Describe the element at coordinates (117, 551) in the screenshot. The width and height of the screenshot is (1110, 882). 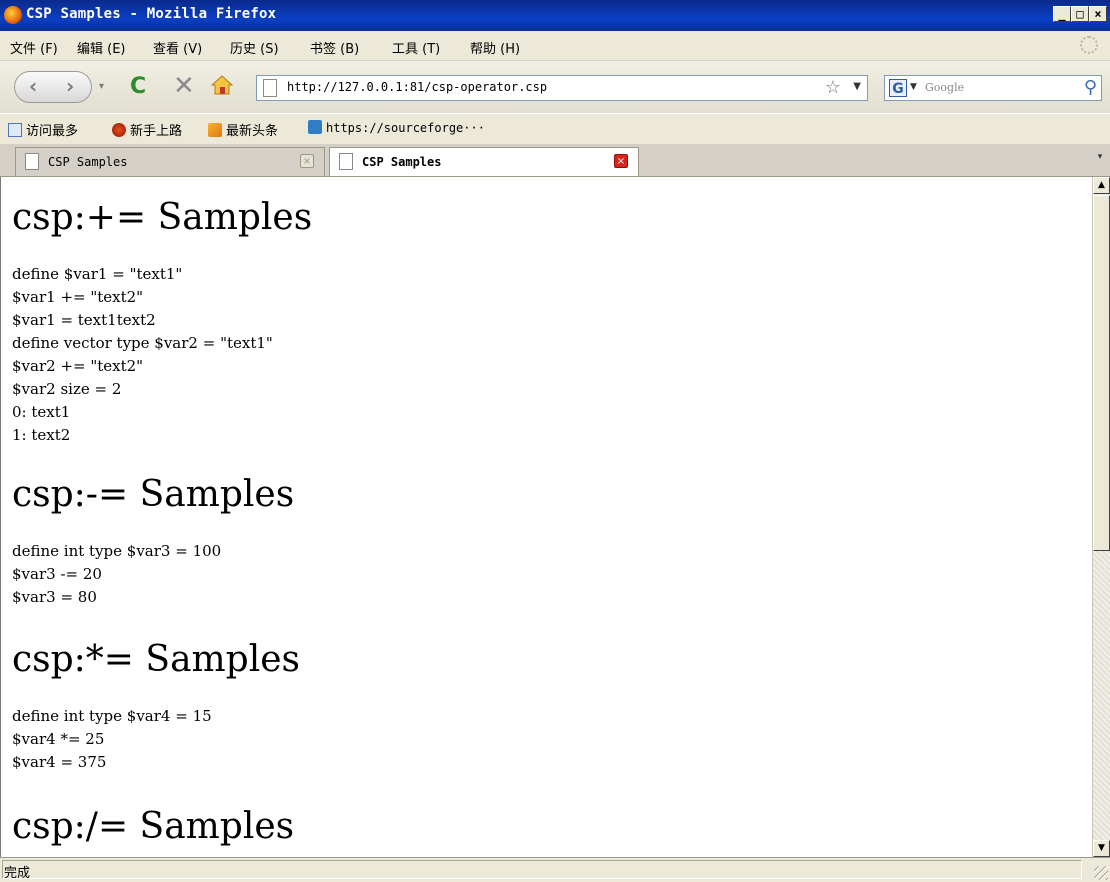
I see `code-line: define int type $var3 = 100` at that location.